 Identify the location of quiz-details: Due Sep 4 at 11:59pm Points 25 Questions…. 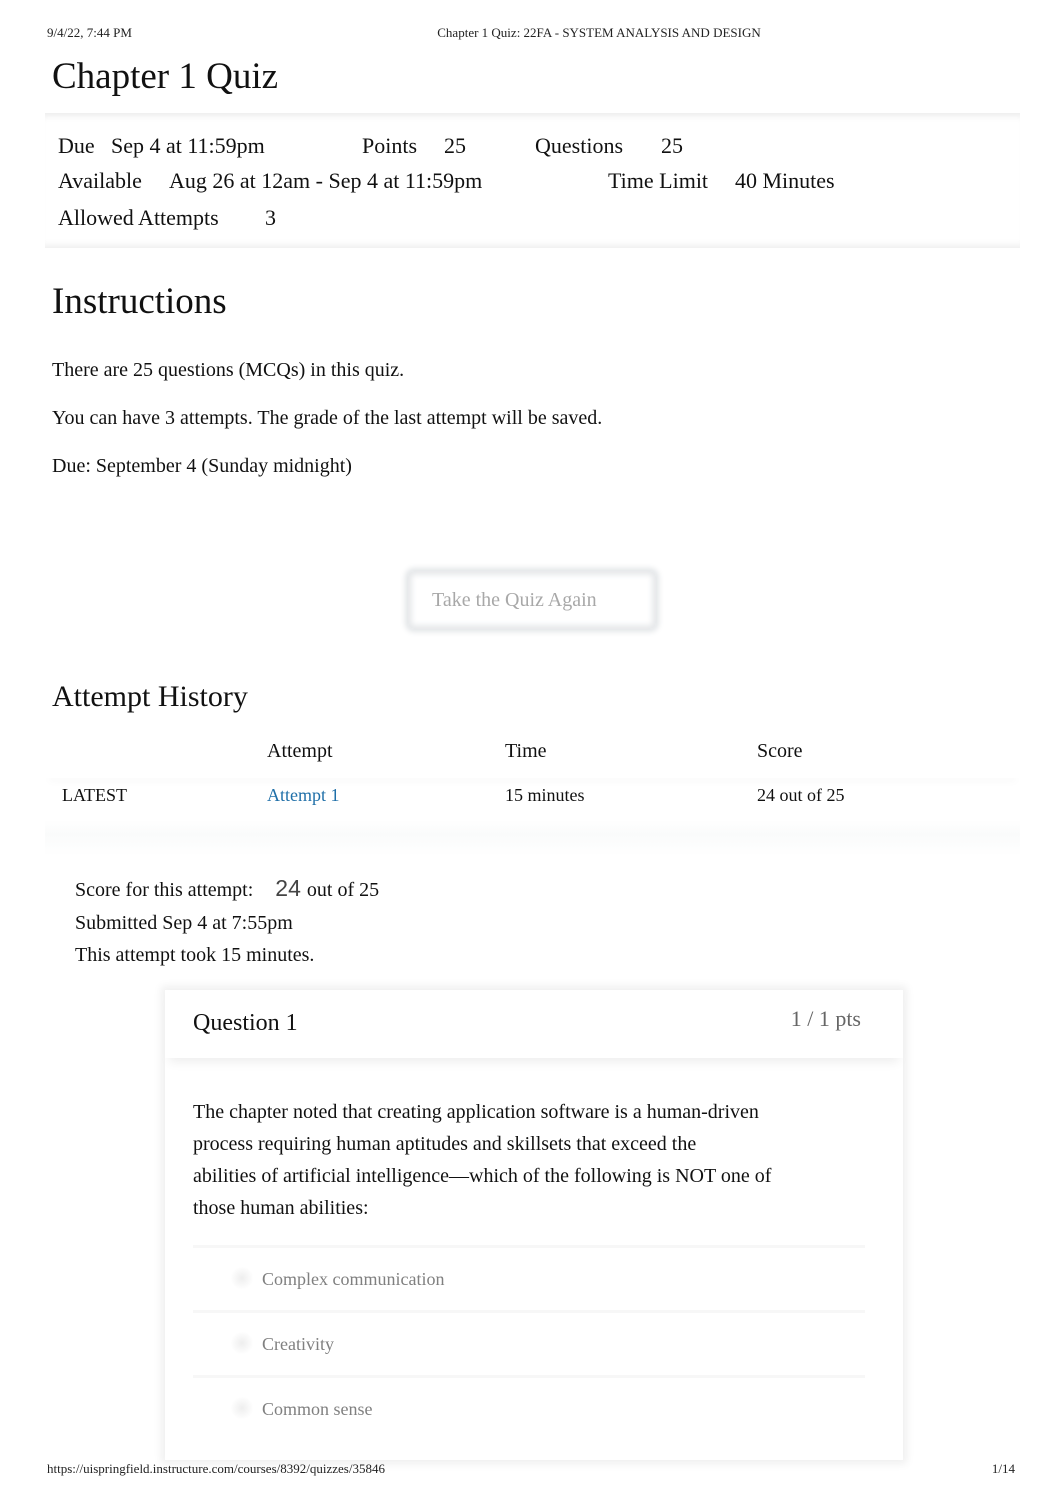
(532, 180).